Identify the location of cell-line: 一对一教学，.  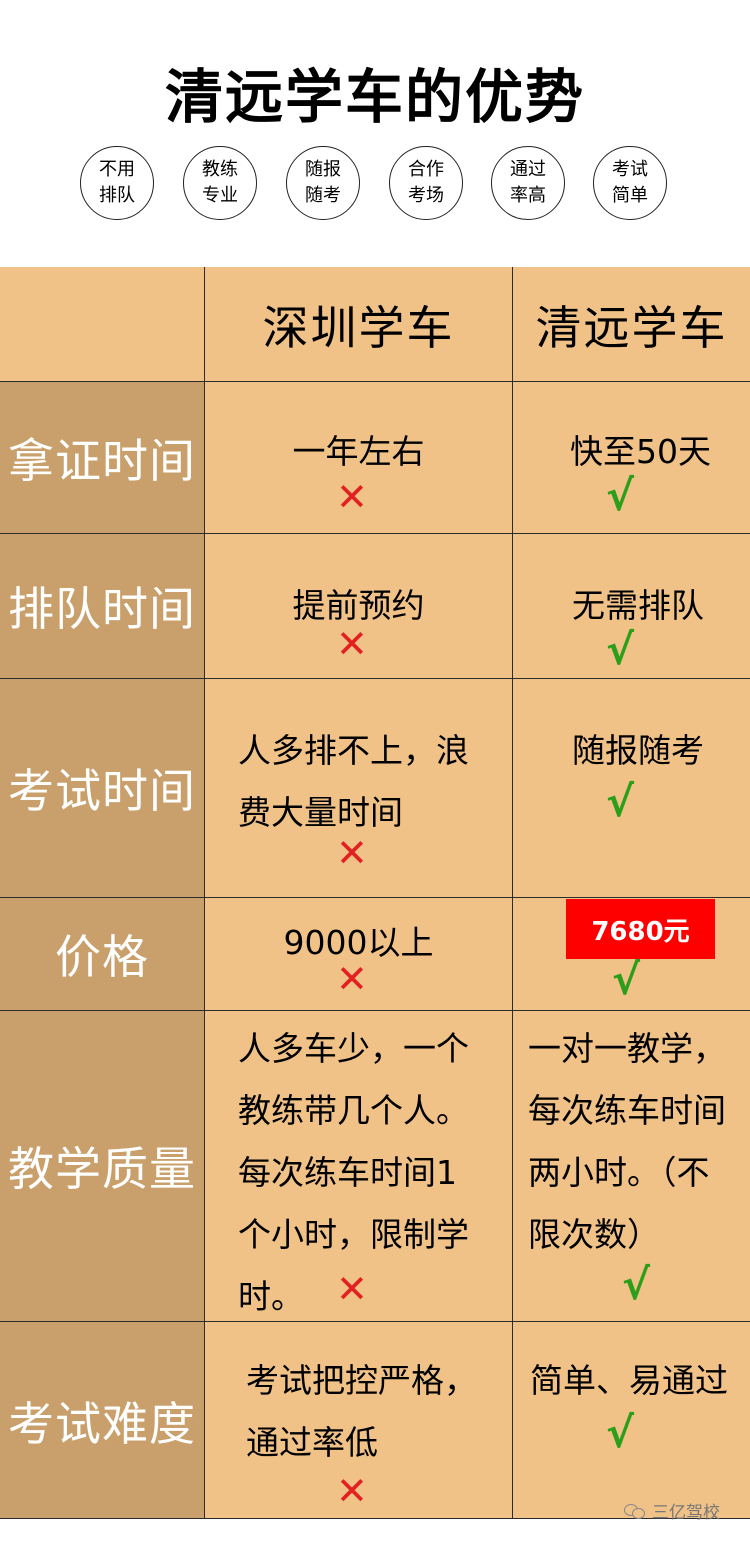
(627, 1048).